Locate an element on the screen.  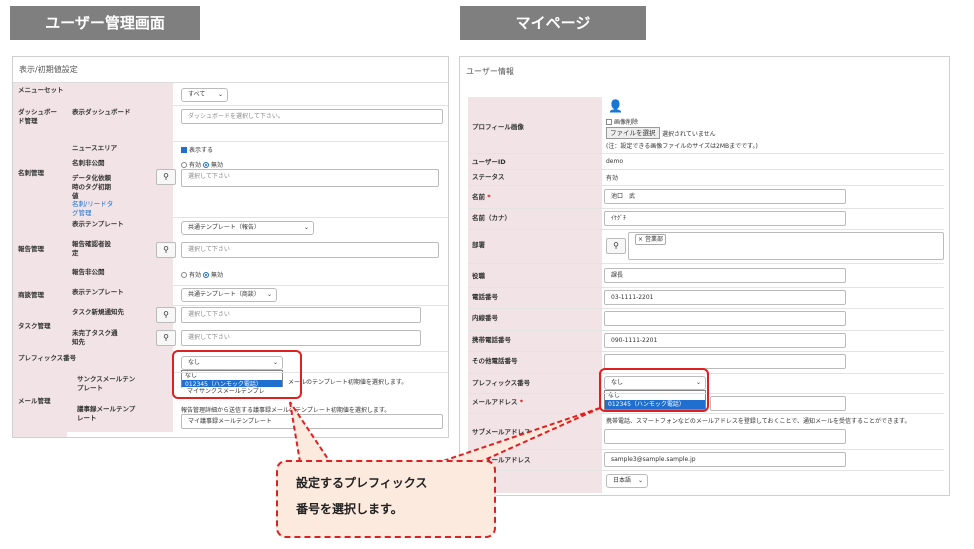
user-id-label: ユーザーID is located at coordinates (489, 162).